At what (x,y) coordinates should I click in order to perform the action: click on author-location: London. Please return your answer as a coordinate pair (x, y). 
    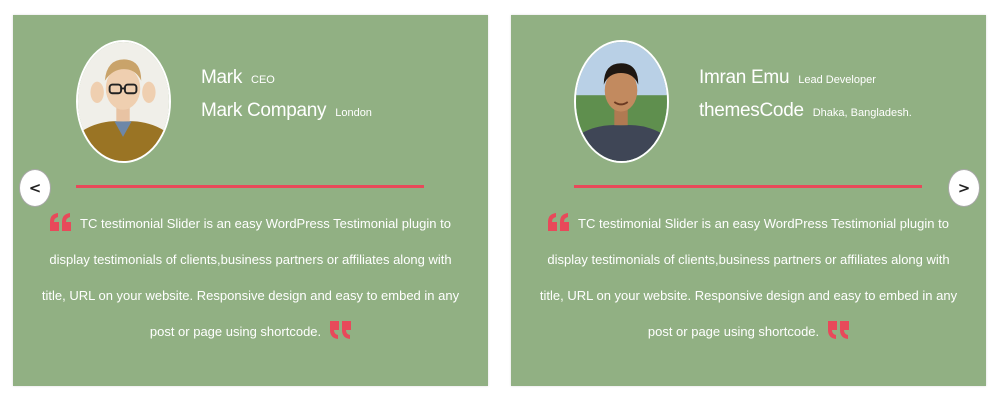
    Looking at the image, I should click on (353, 113).